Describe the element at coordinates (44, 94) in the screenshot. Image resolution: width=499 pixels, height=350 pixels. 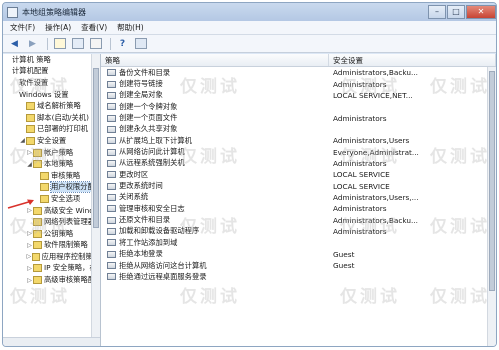
I see `tree-item-label: Windows 设置` at that location.